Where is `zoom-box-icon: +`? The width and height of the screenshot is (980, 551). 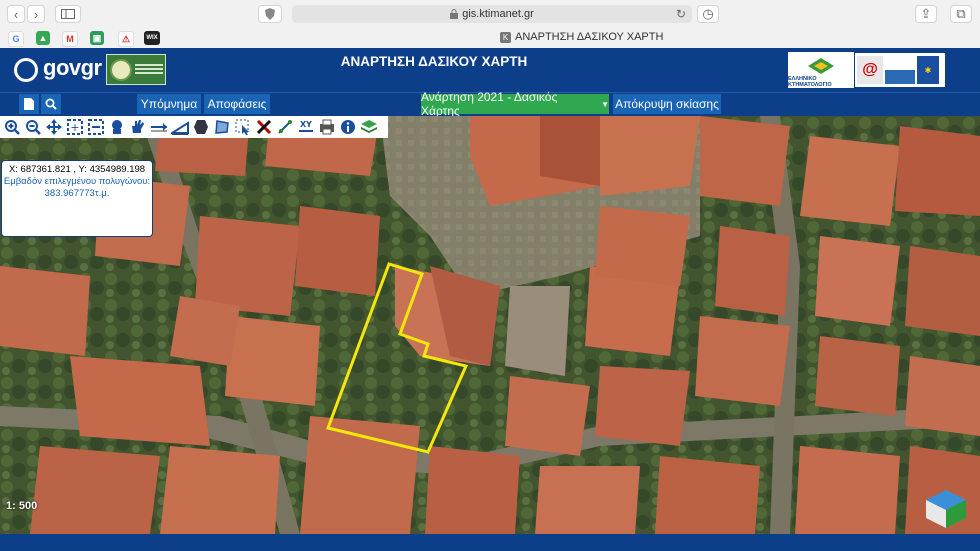 zoom-box-icon: + is located at coordinates (75, 127).